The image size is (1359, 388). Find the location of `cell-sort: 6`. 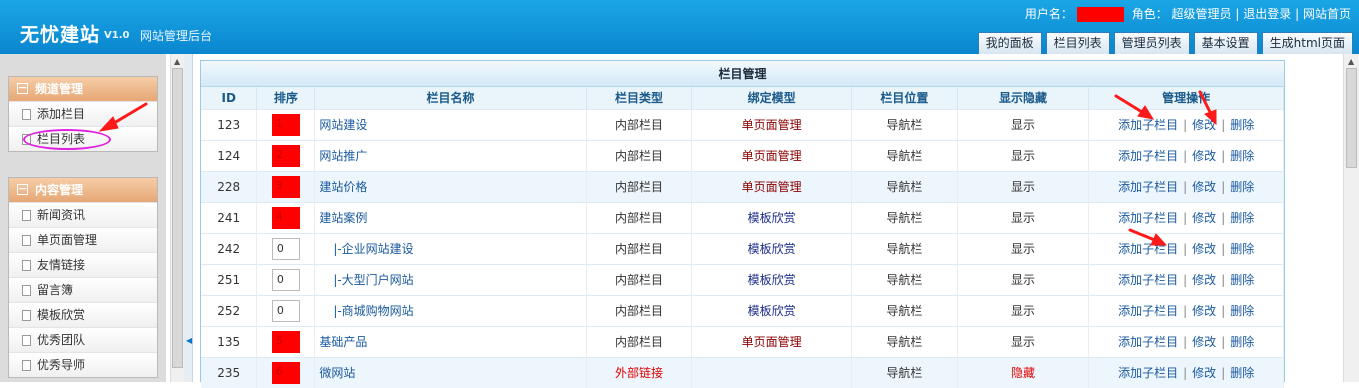

cell-sort: 6 is located at coordinates (286, 372).